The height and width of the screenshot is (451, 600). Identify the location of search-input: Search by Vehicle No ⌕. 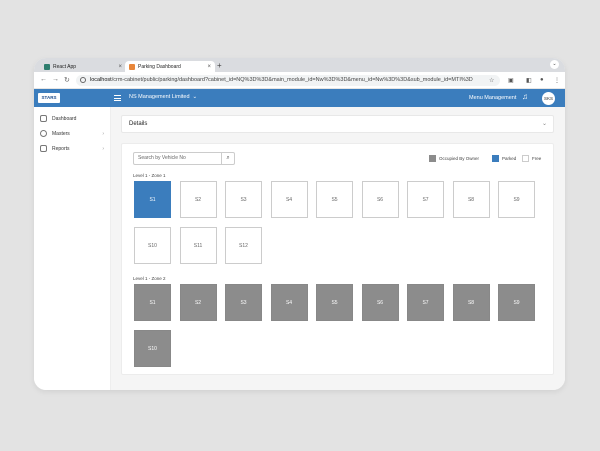
(184, 158).